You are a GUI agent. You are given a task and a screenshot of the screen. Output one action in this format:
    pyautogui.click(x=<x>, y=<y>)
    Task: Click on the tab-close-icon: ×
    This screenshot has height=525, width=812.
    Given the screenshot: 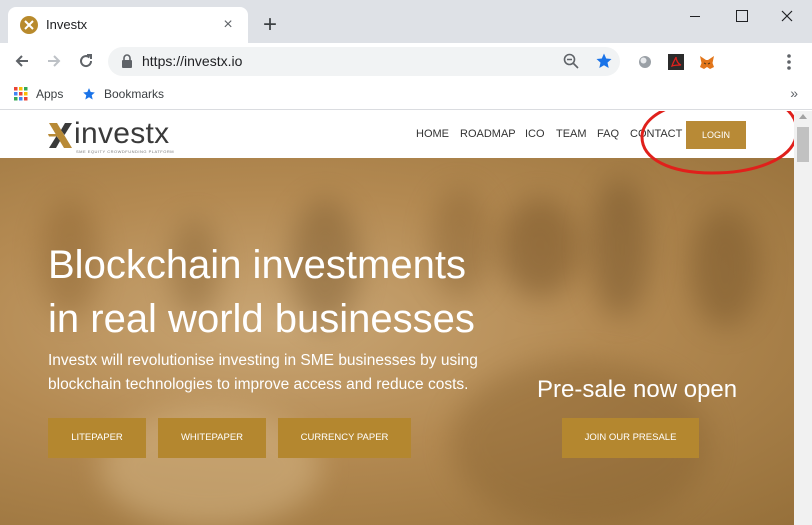 What is the action you would take?
    pyautogui.click(x=228, y=25)
    